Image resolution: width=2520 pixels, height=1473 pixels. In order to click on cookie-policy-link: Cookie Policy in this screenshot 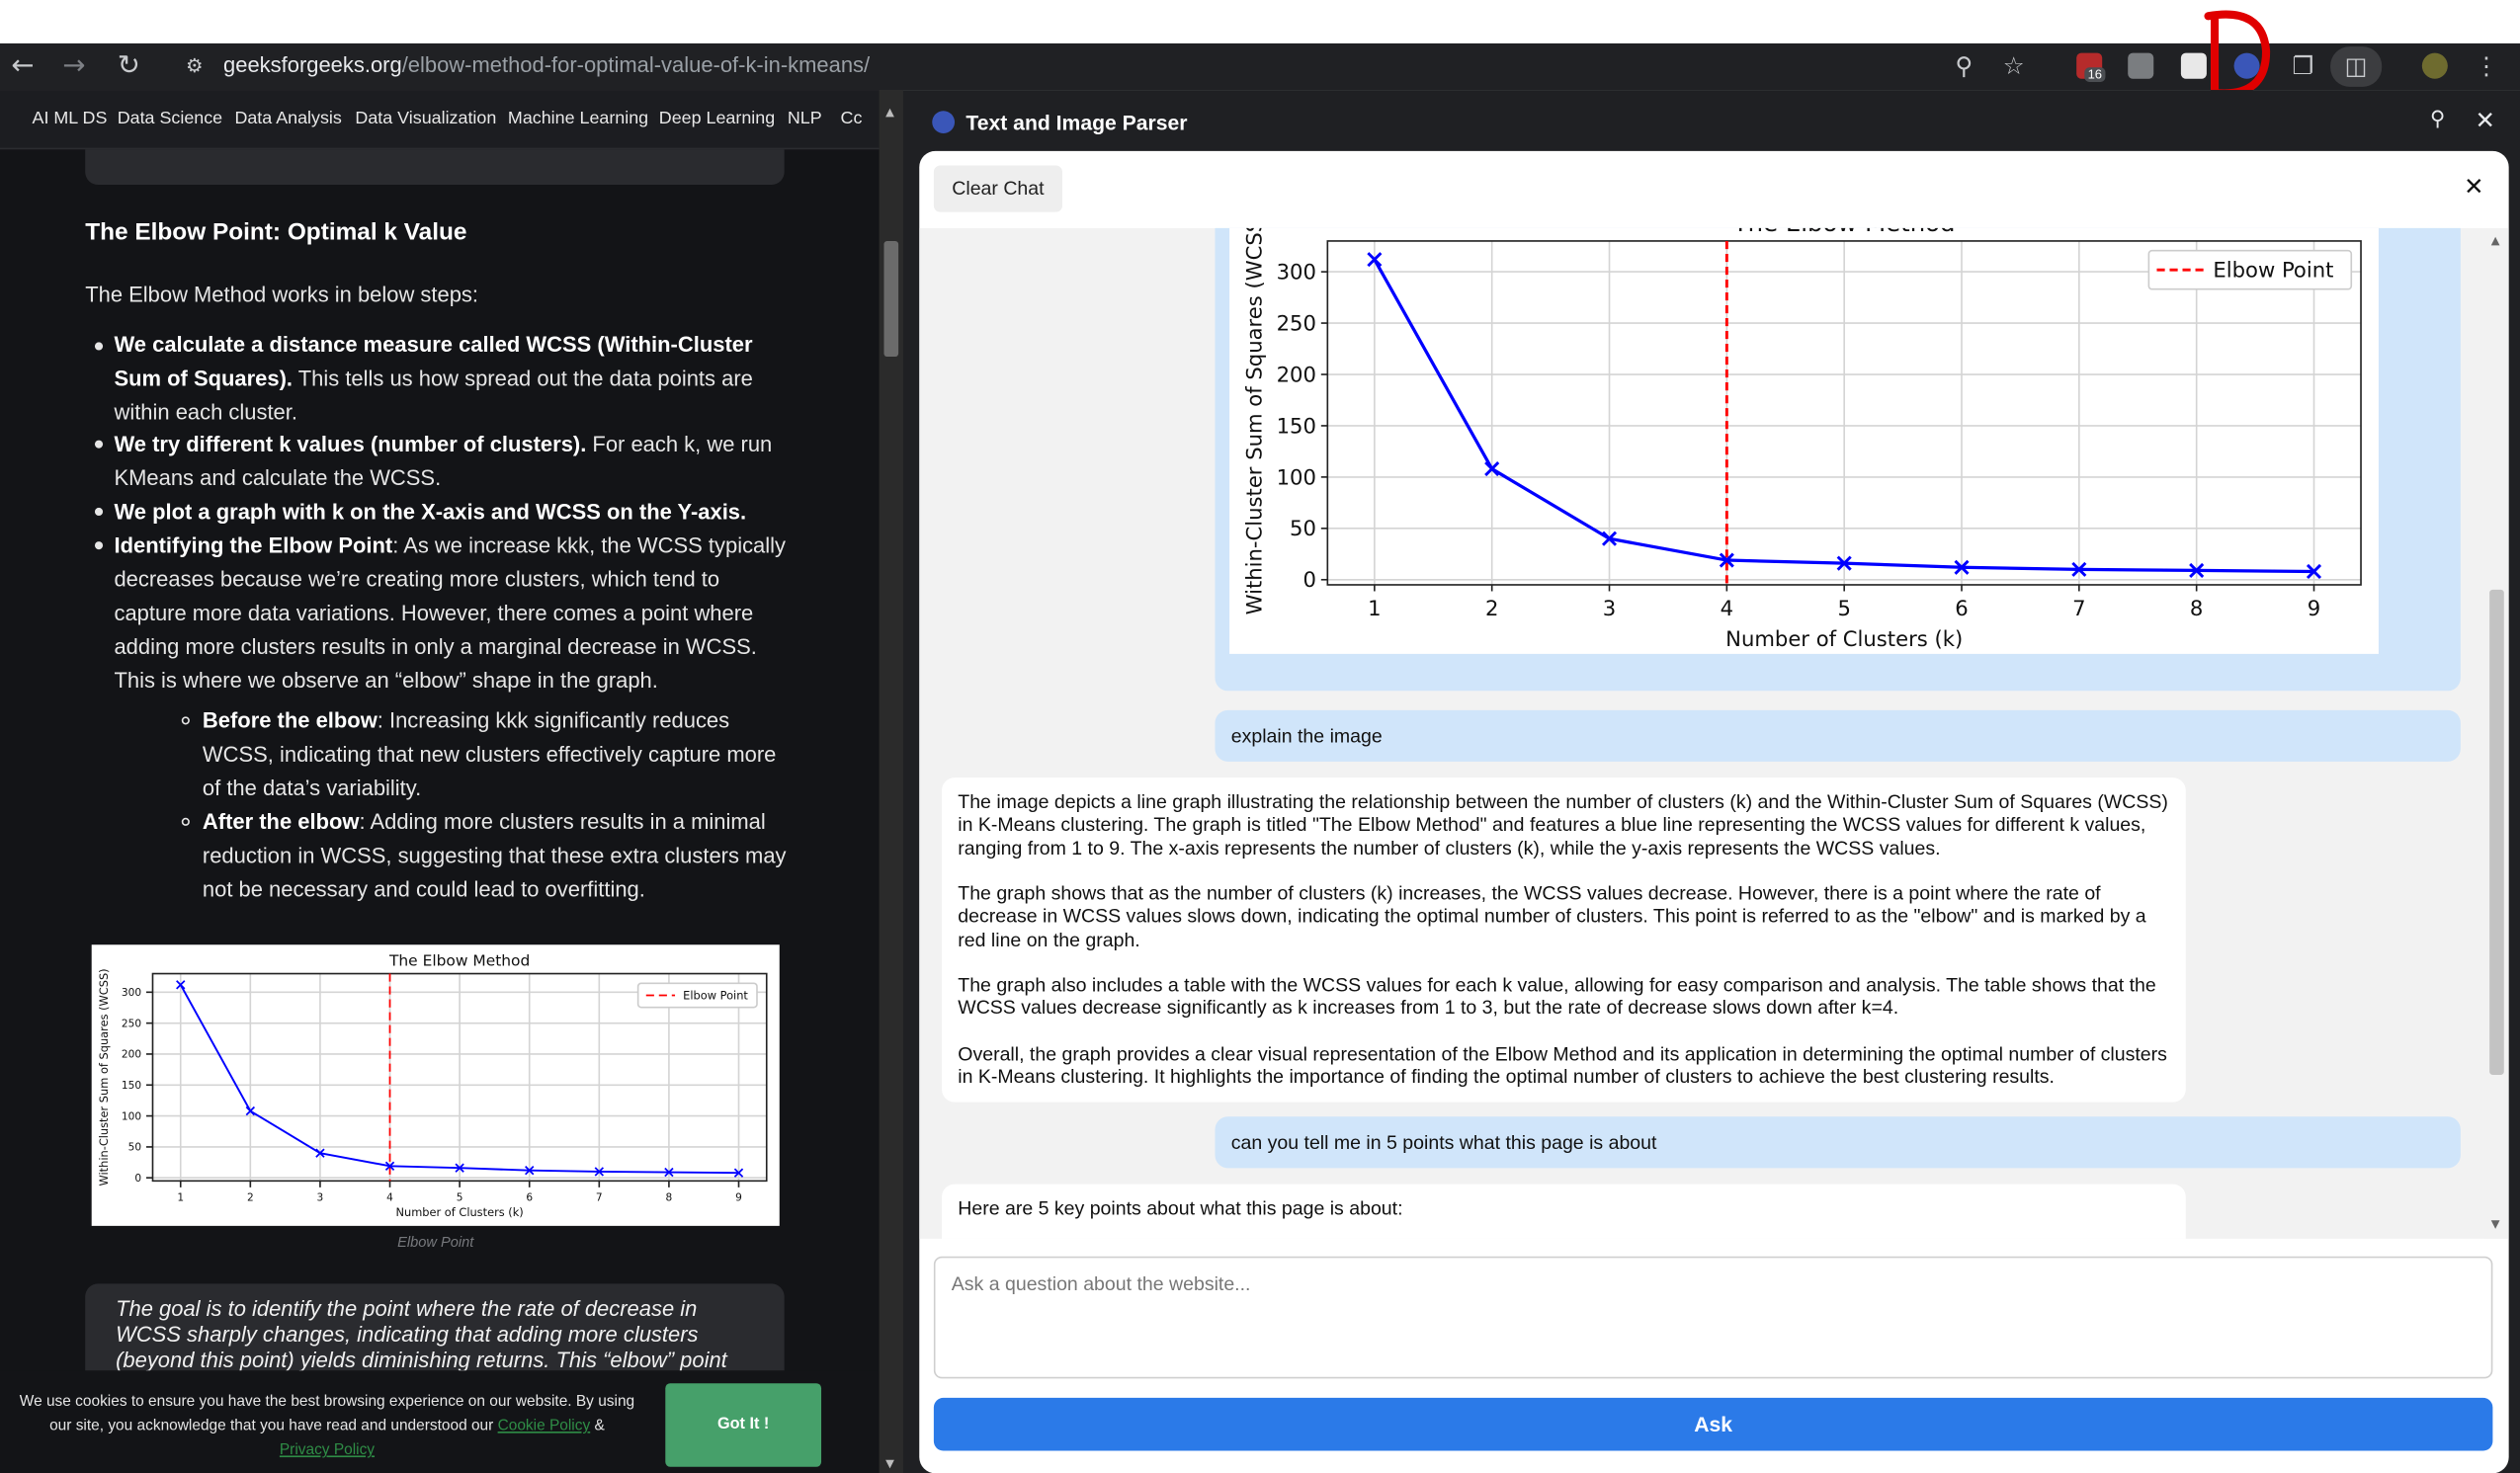, I will do `click(544, 1425)`.